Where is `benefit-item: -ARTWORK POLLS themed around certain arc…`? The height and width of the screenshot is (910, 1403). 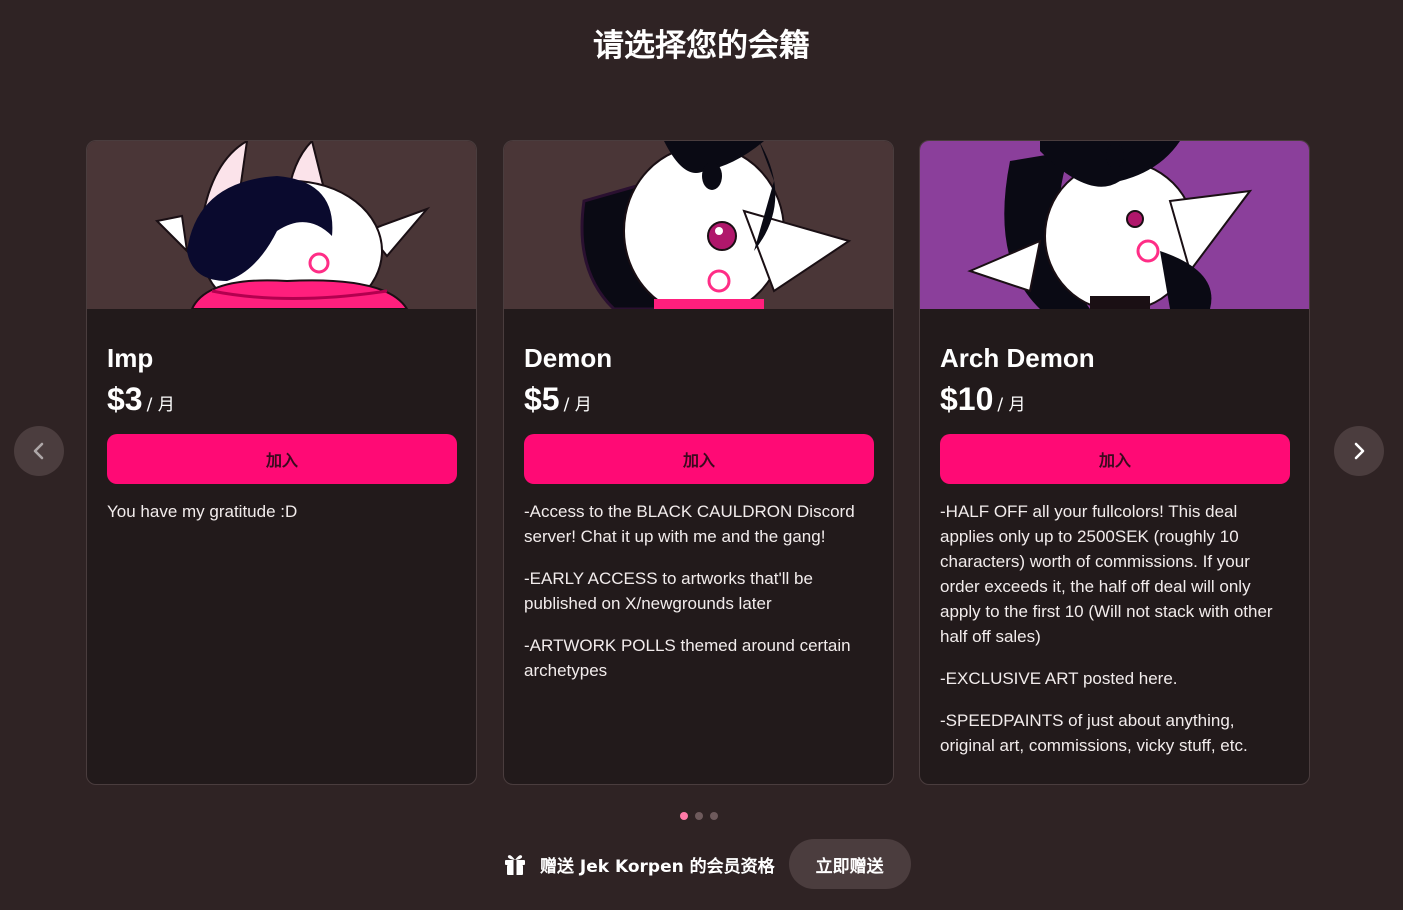
benefit-item: -ARTWORK POLLS themed around certain arc… is located at coordinates (687, 658).